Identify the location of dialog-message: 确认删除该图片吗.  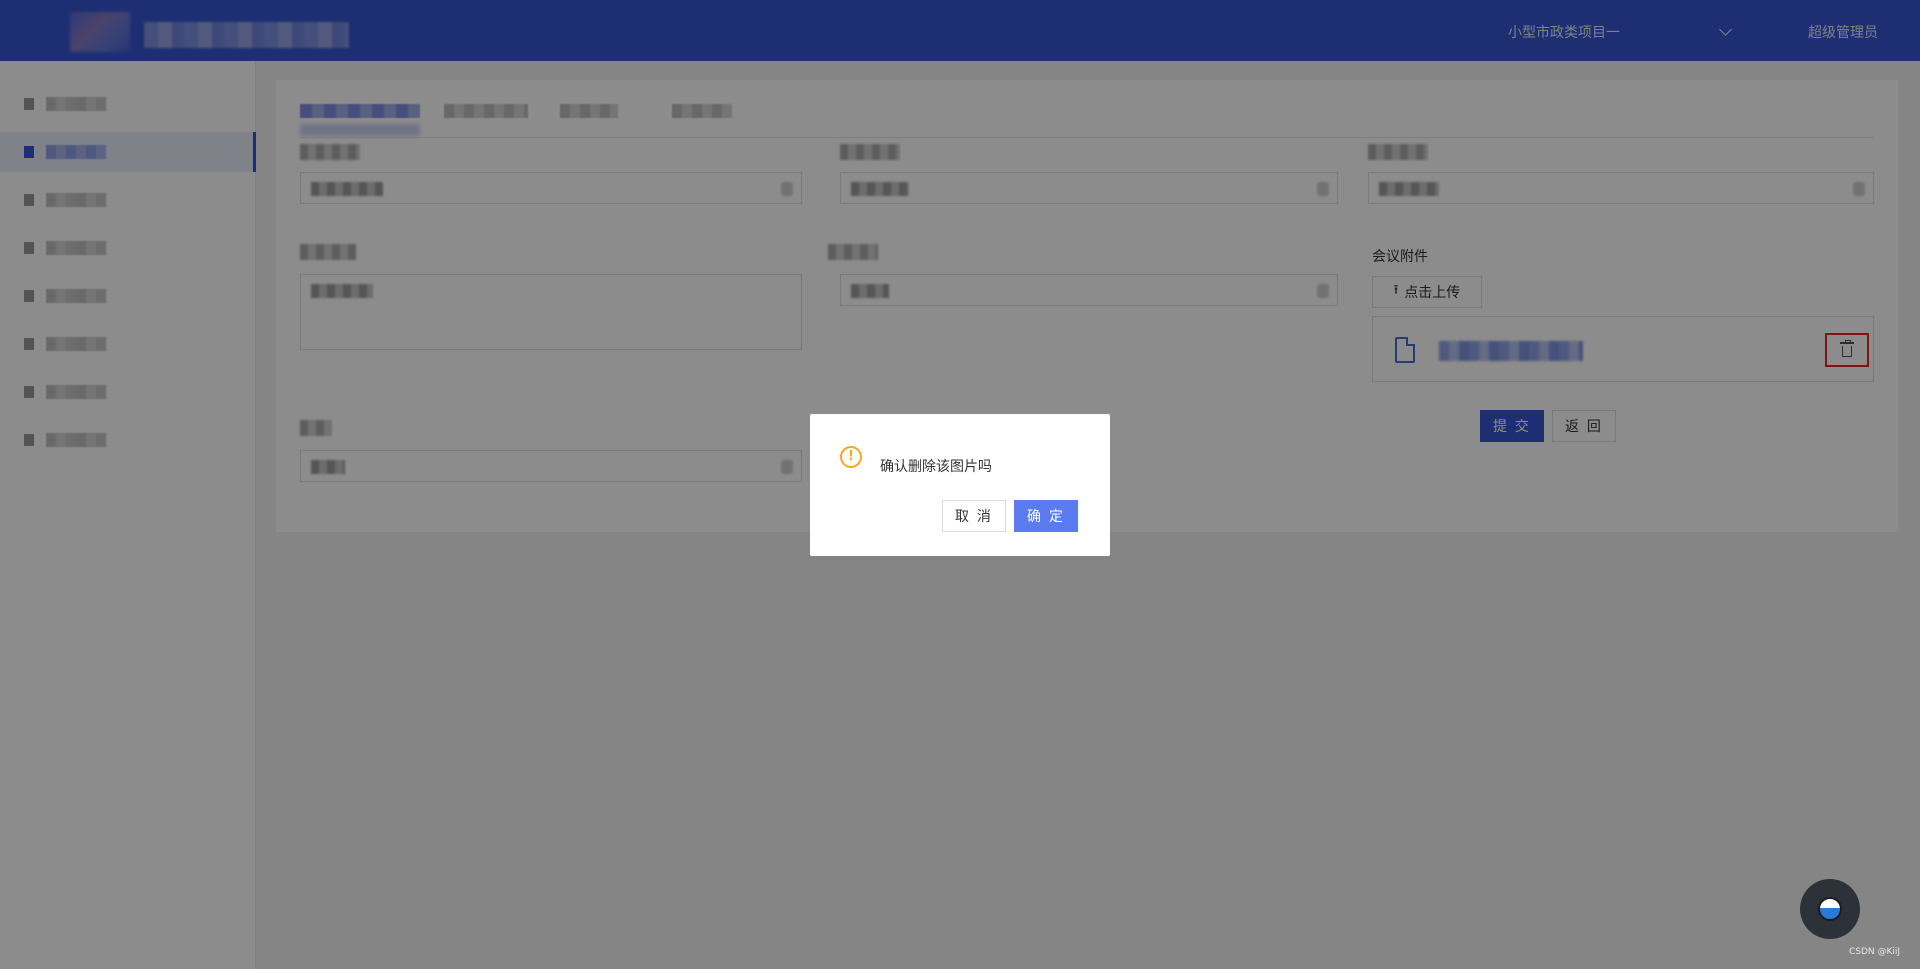
(936, 467).